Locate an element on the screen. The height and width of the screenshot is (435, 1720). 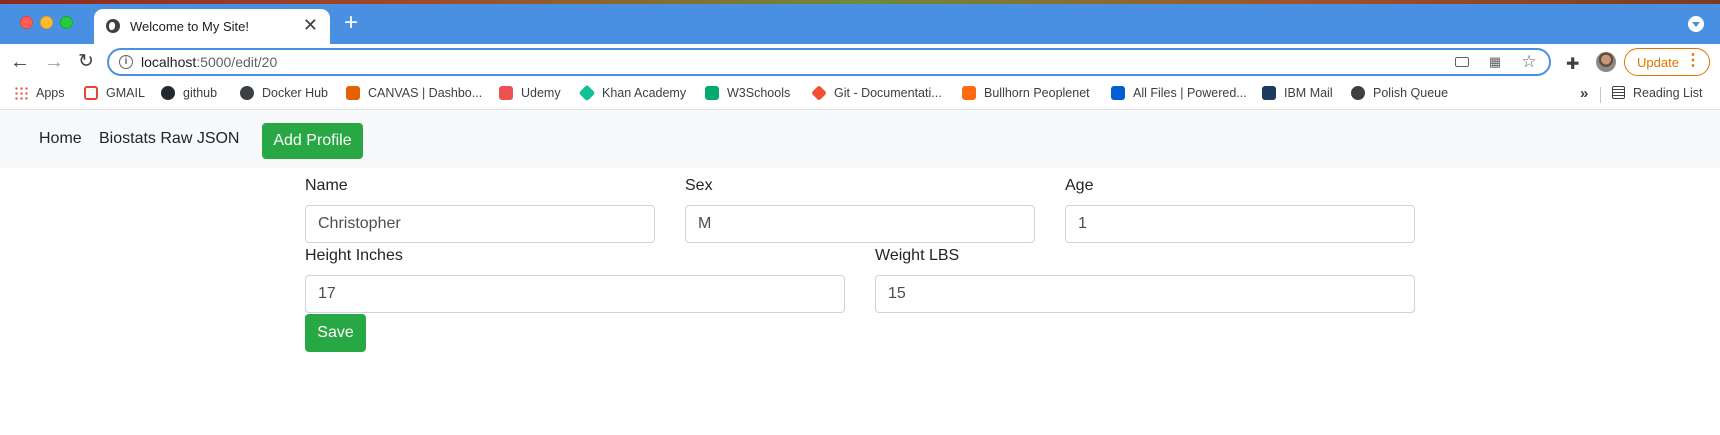
height-input: 17 is located at coordinates (575, 294).